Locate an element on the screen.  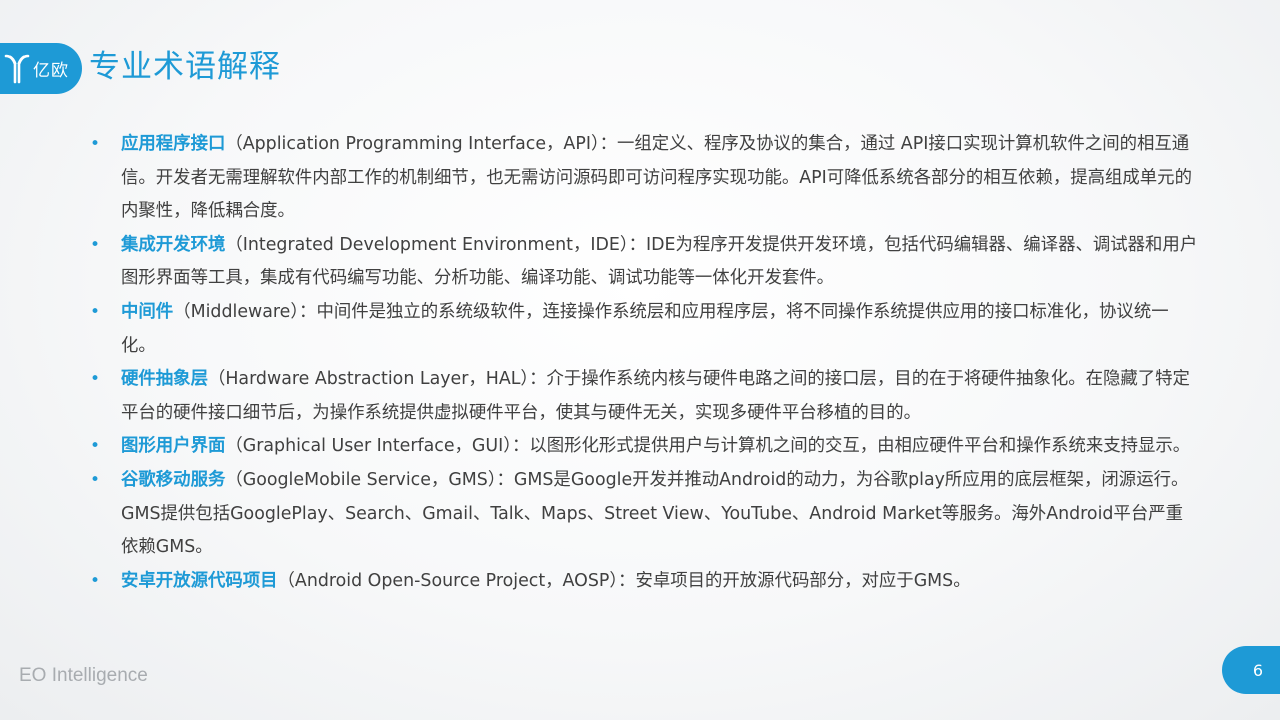
term-name: 谷歌移动服务 is located at coordinates (173, 479).